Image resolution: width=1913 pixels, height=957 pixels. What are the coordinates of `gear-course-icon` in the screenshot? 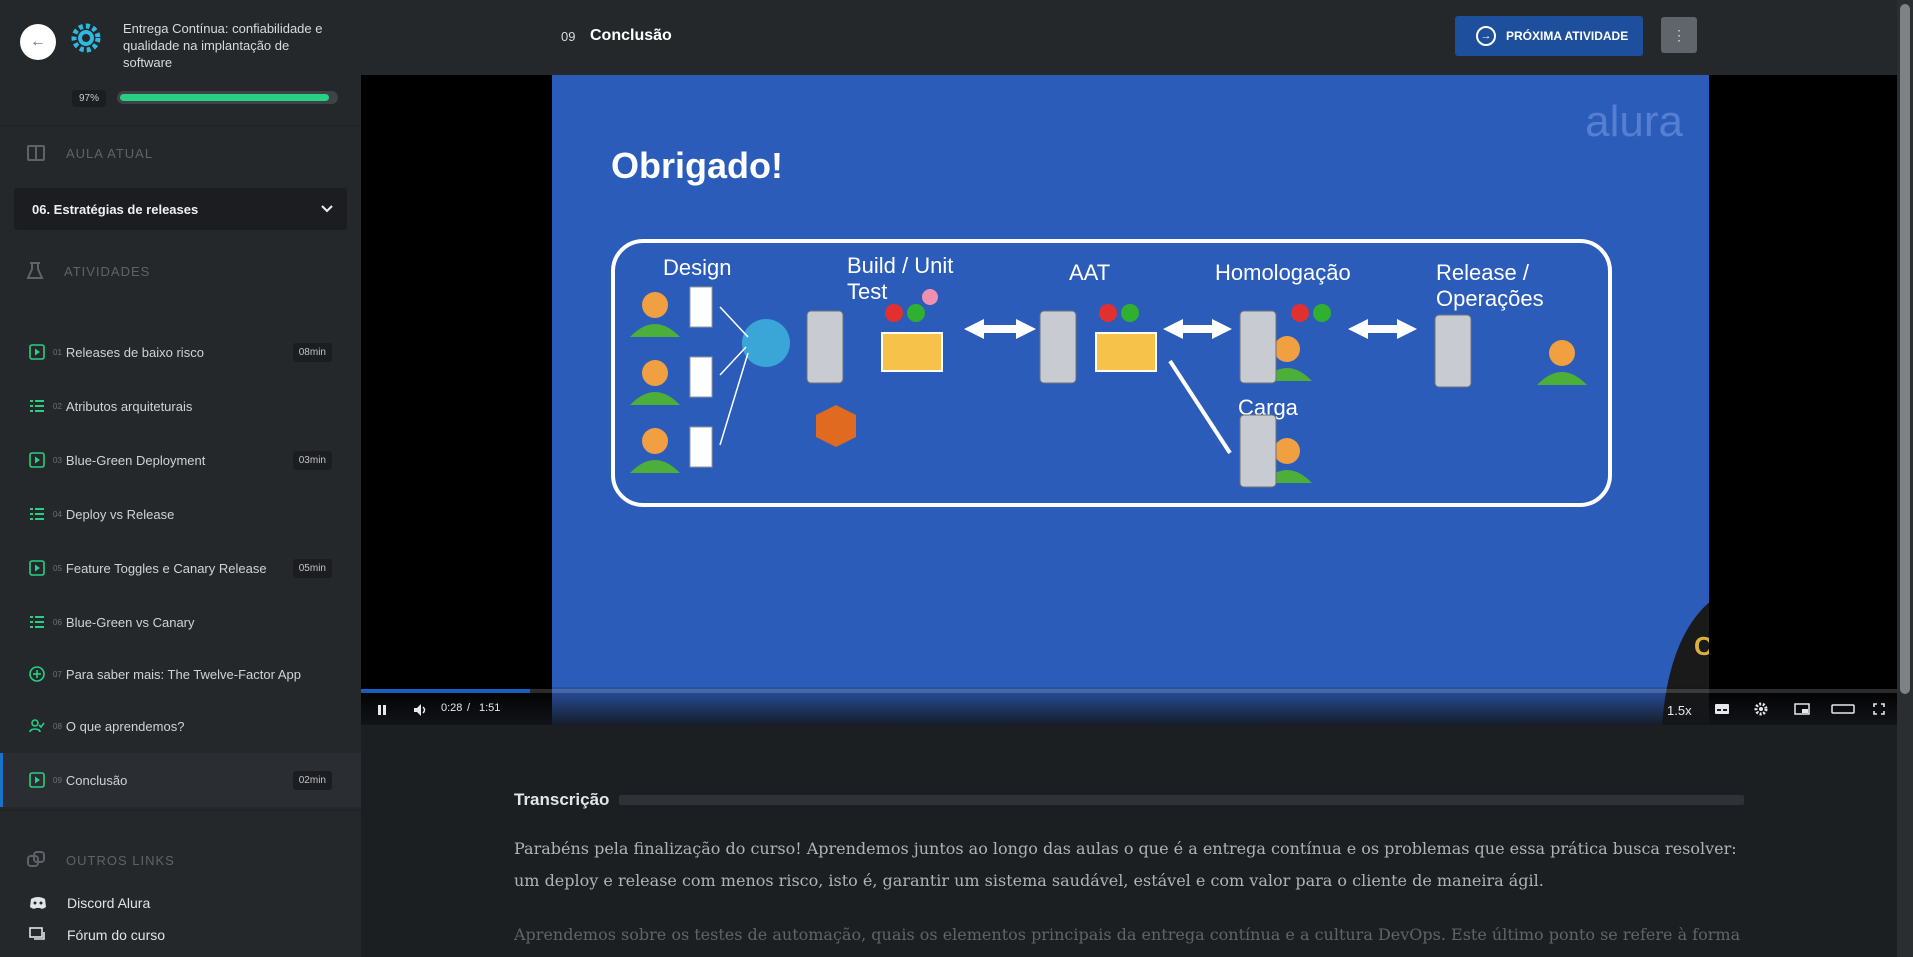 It's located at (86, 38).